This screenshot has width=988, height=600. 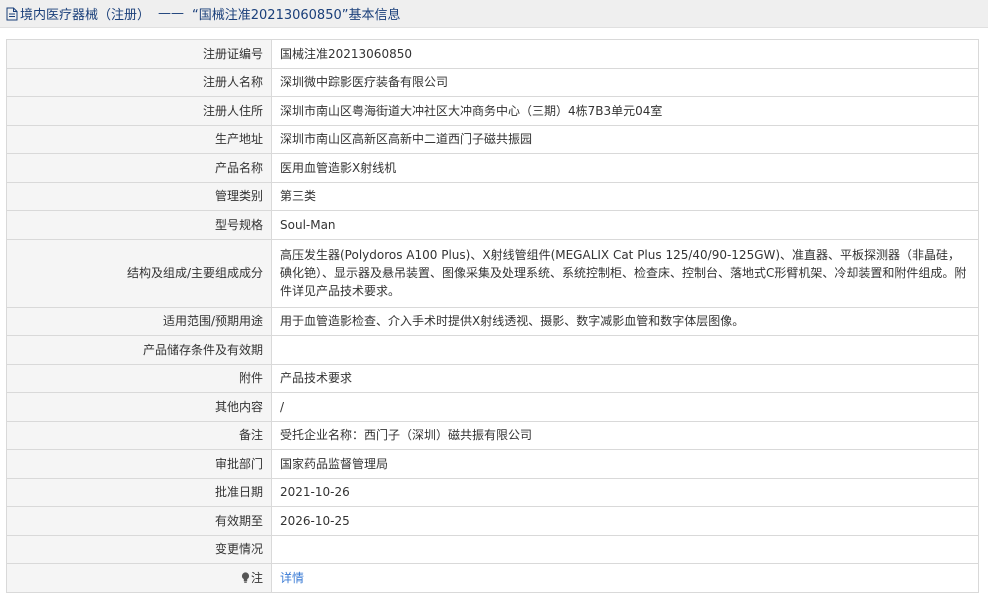 What do you see at coordinates (139, 225) in the screenshot?
I see `row-label: 型号规格` at bounding box center [139, 225].